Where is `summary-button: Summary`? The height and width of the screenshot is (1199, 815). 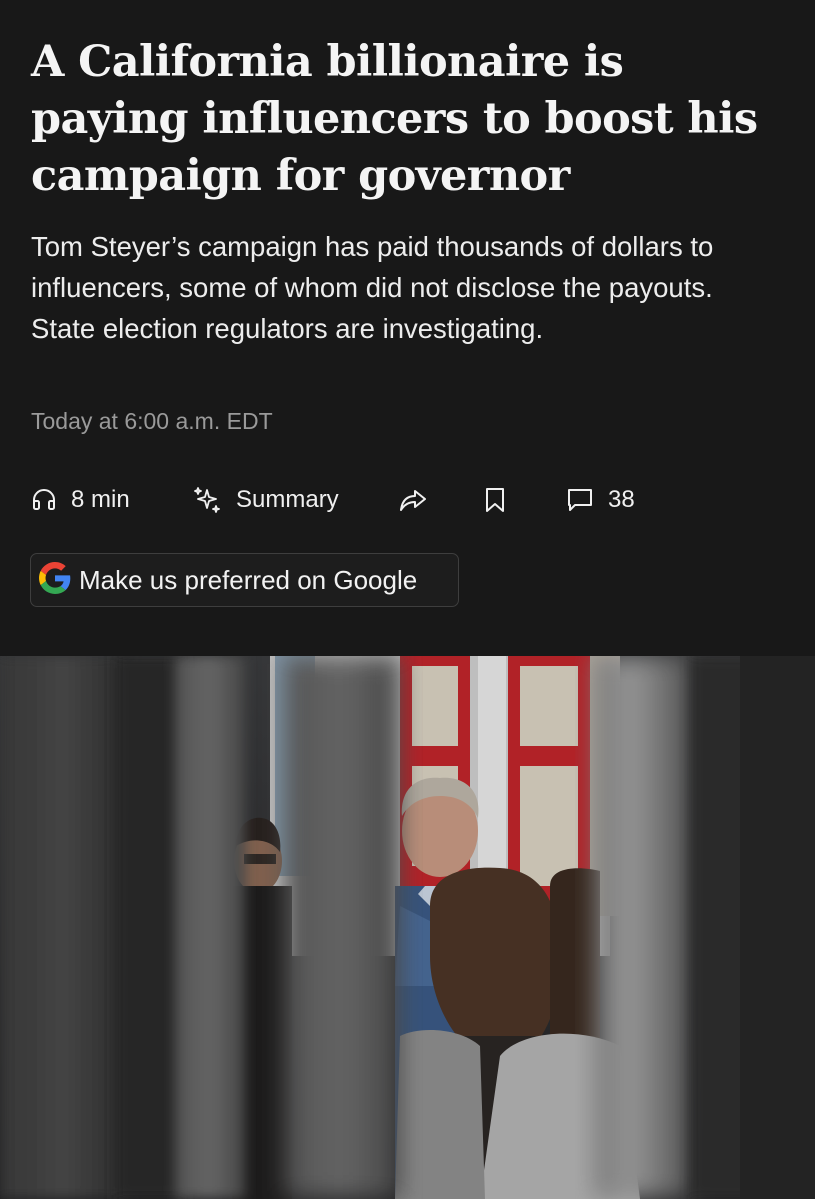 summary-button: Summary is located at coordinates (265, 500).